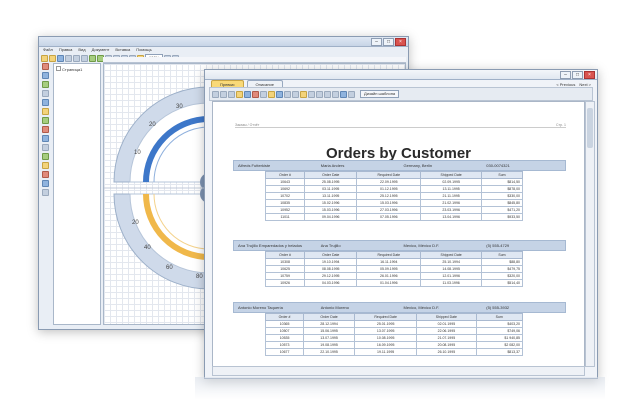 The image size is (623, 400). What do you see at coordinates (311, 94) in the screenshot?
I see `zoom-in-icon` at bounding box center [311, 94].